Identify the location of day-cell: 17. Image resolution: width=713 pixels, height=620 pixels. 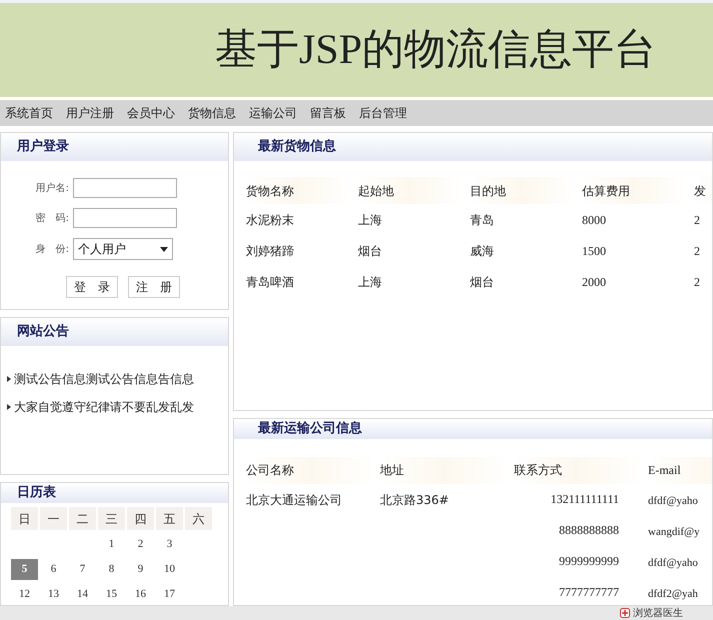
(169, 594).